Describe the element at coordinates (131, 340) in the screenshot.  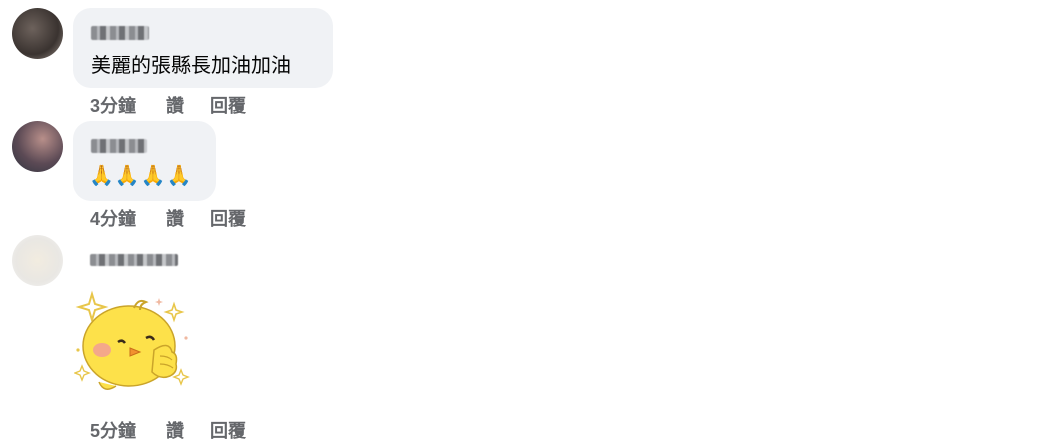
I see `sticker-image` at that location.